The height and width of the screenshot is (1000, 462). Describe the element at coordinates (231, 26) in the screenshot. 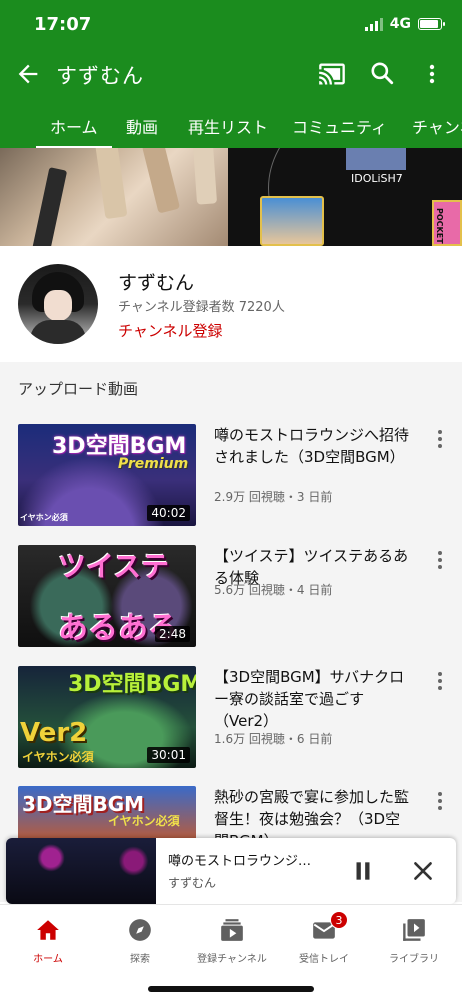

I see `status-bar: 17:07 4G` at that location.